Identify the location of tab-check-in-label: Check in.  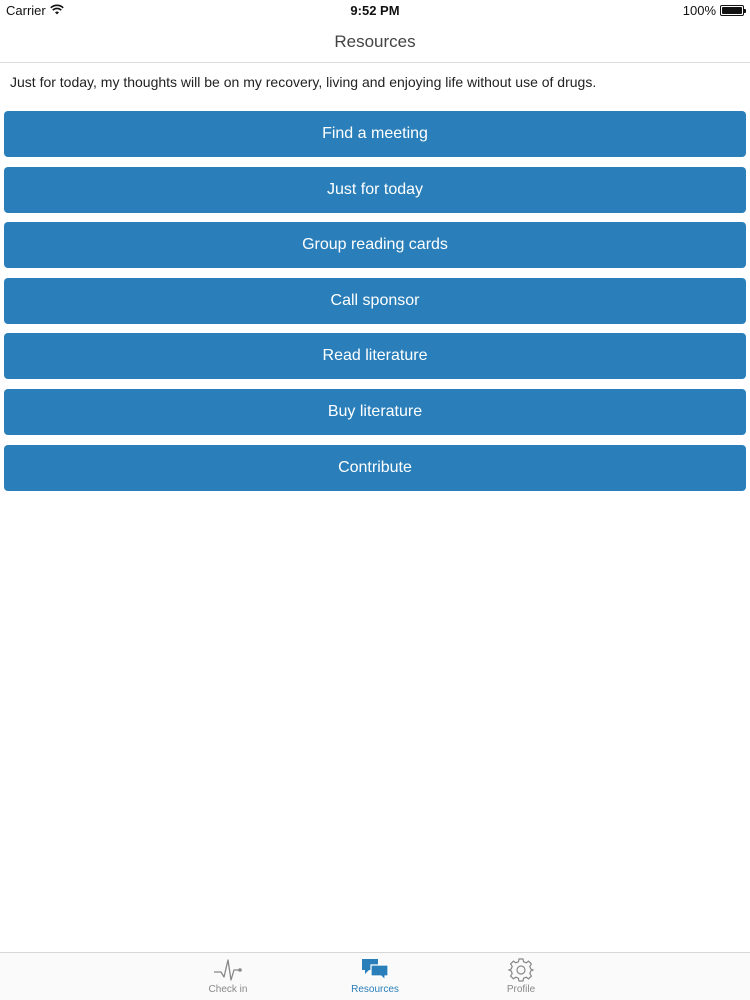
(228, 989).